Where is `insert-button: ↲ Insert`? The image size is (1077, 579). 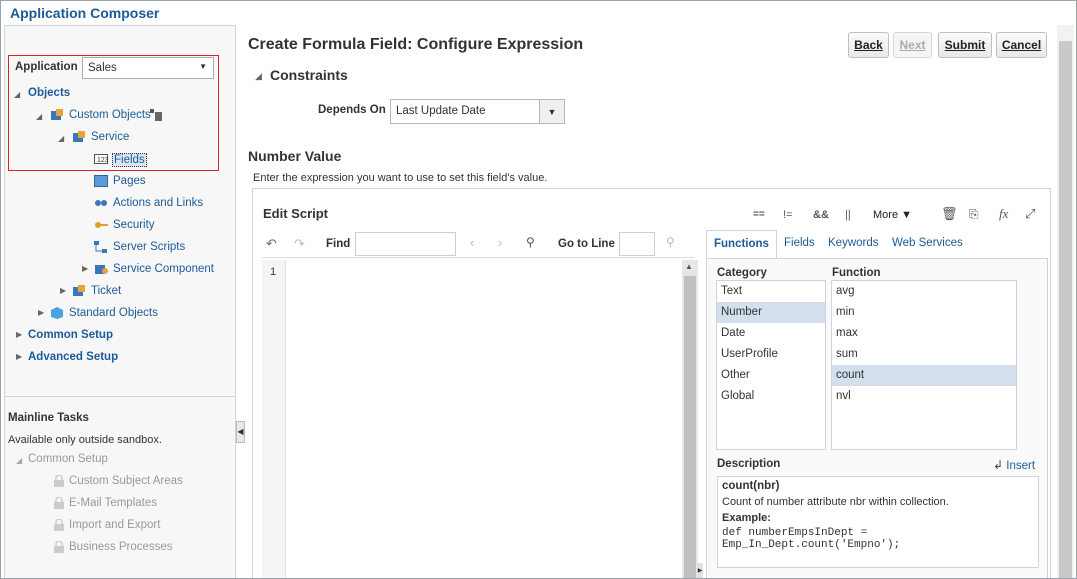 insert-button: ↲ Insert is located at coordinates (1014, 465).